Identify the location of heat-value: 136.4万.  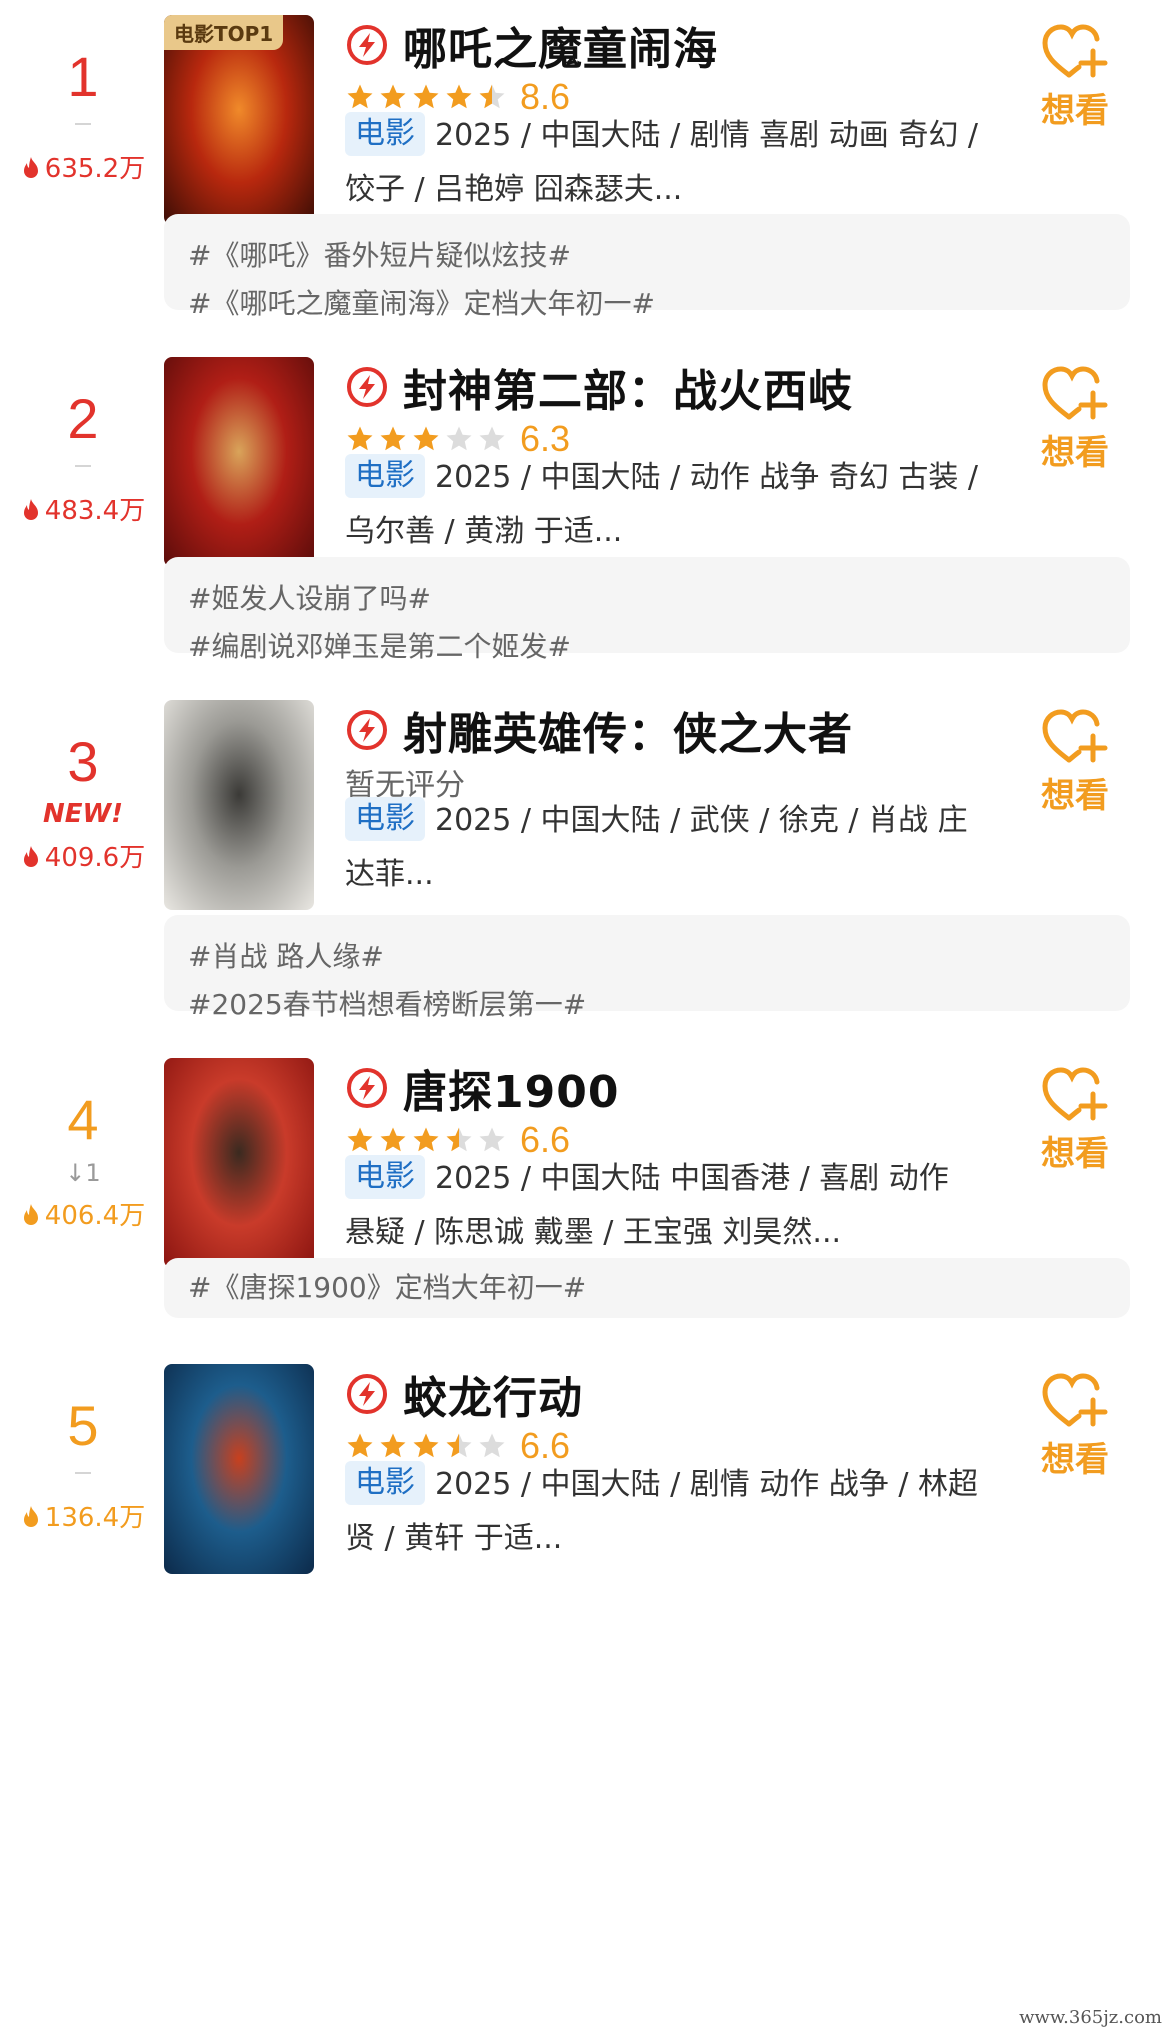
(83, 1518).